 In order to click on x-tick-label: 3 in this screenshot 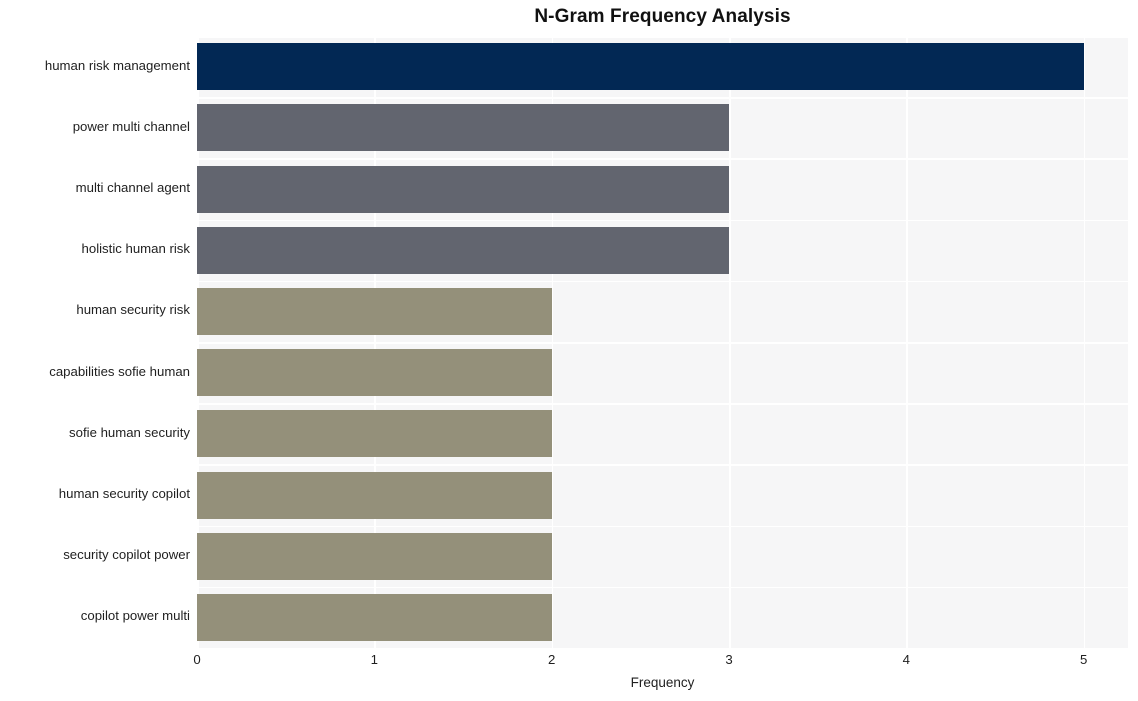, I will do `click(729, 659)`.